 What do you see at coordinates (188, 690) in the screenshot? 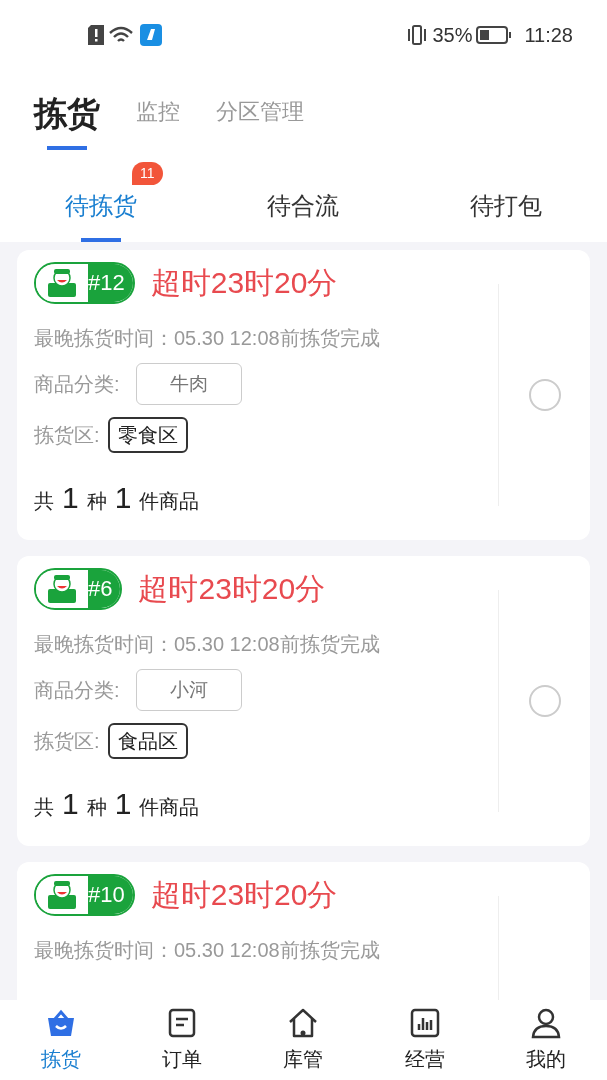
I see `category-field: 小河` at bounding box center [188, 690].